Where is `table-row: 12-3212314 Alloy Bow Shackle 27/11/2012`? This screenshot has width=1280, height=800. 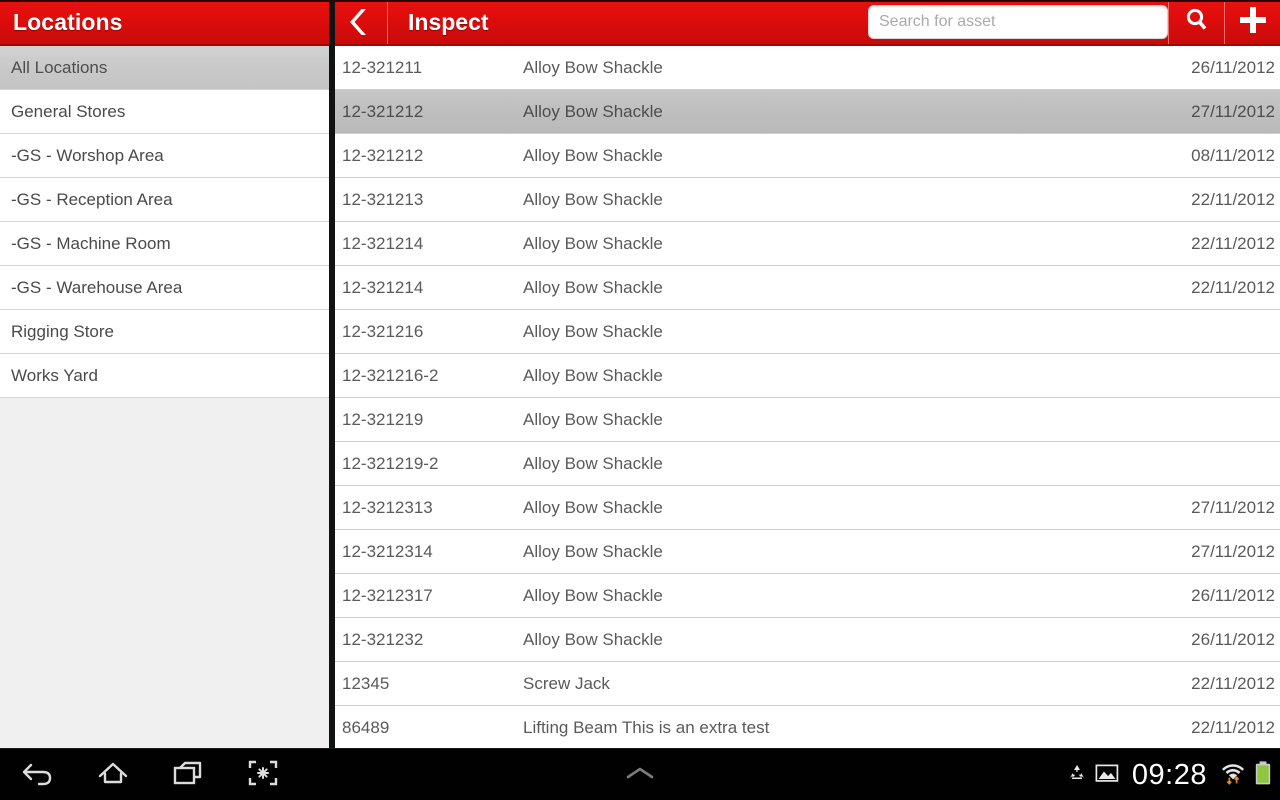
table-row: 12-3212314 Alloy Bow Shackle 27/11/2012 is located at coordinates (807, 552).